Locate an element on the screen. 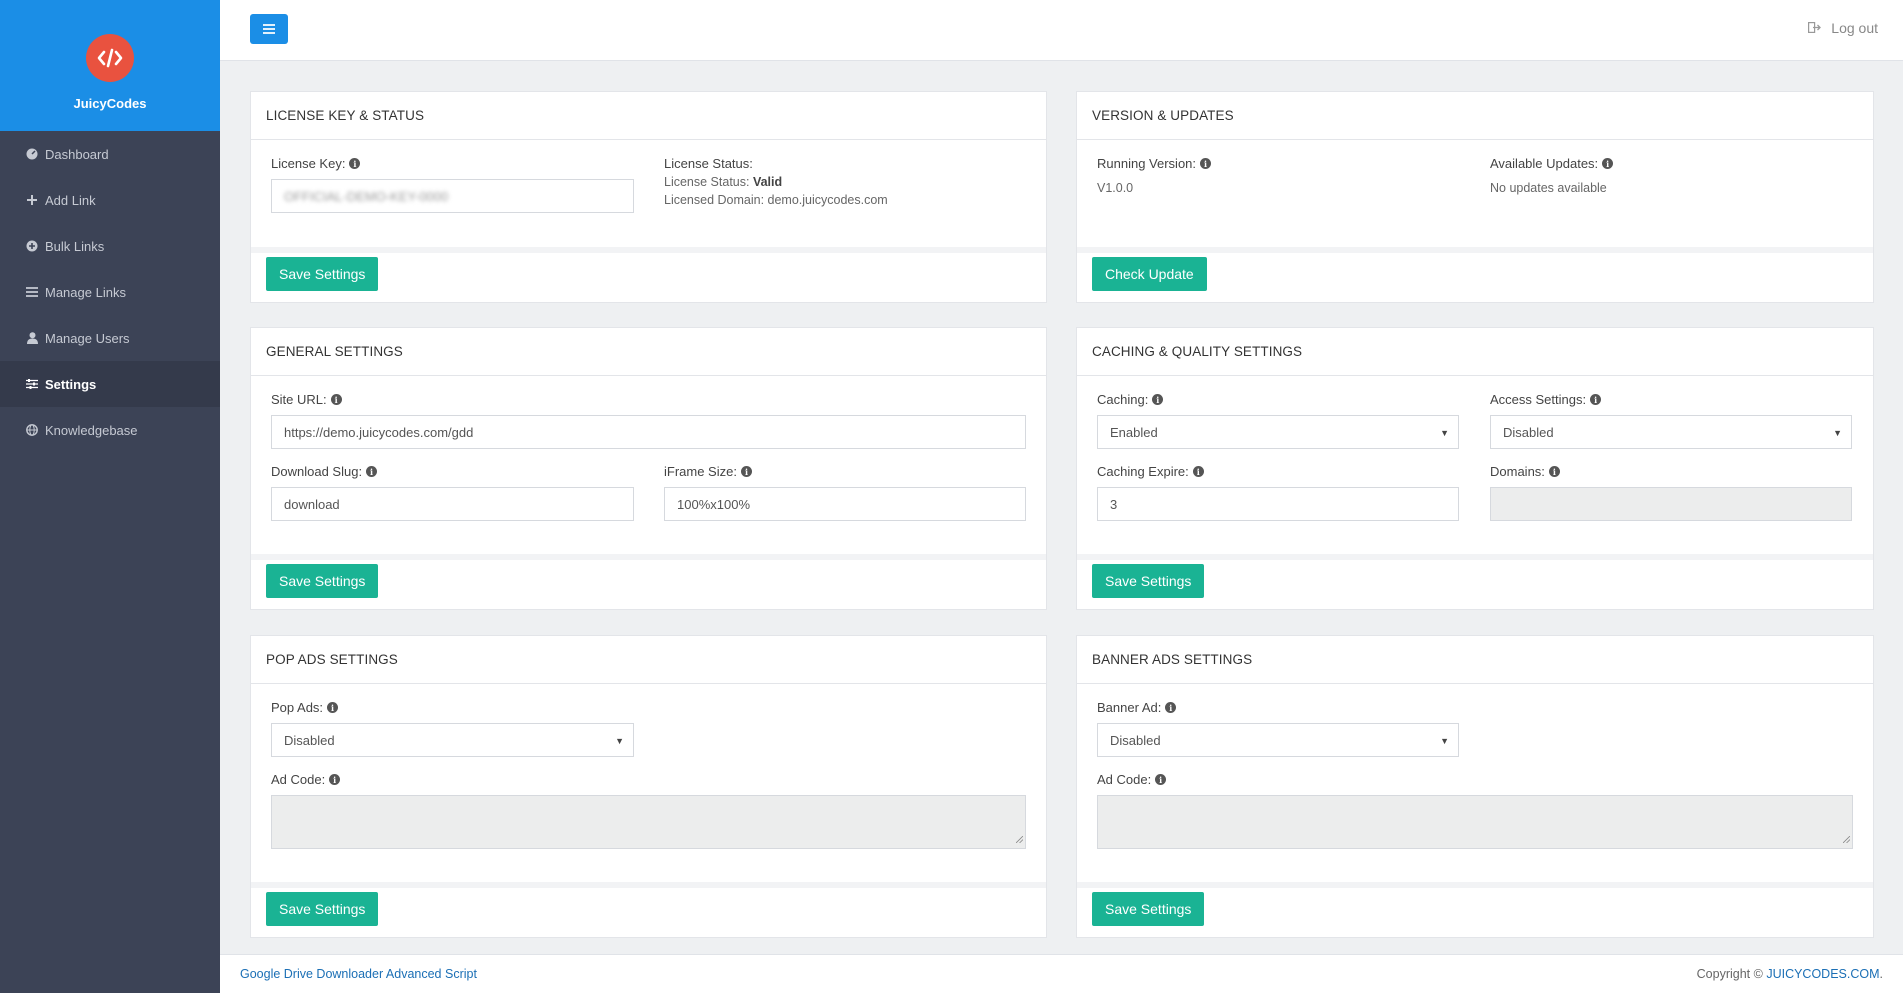 The image size is (1903, 993). access-settings-label: Access Settings: i is located at coordinates (1671, 399).